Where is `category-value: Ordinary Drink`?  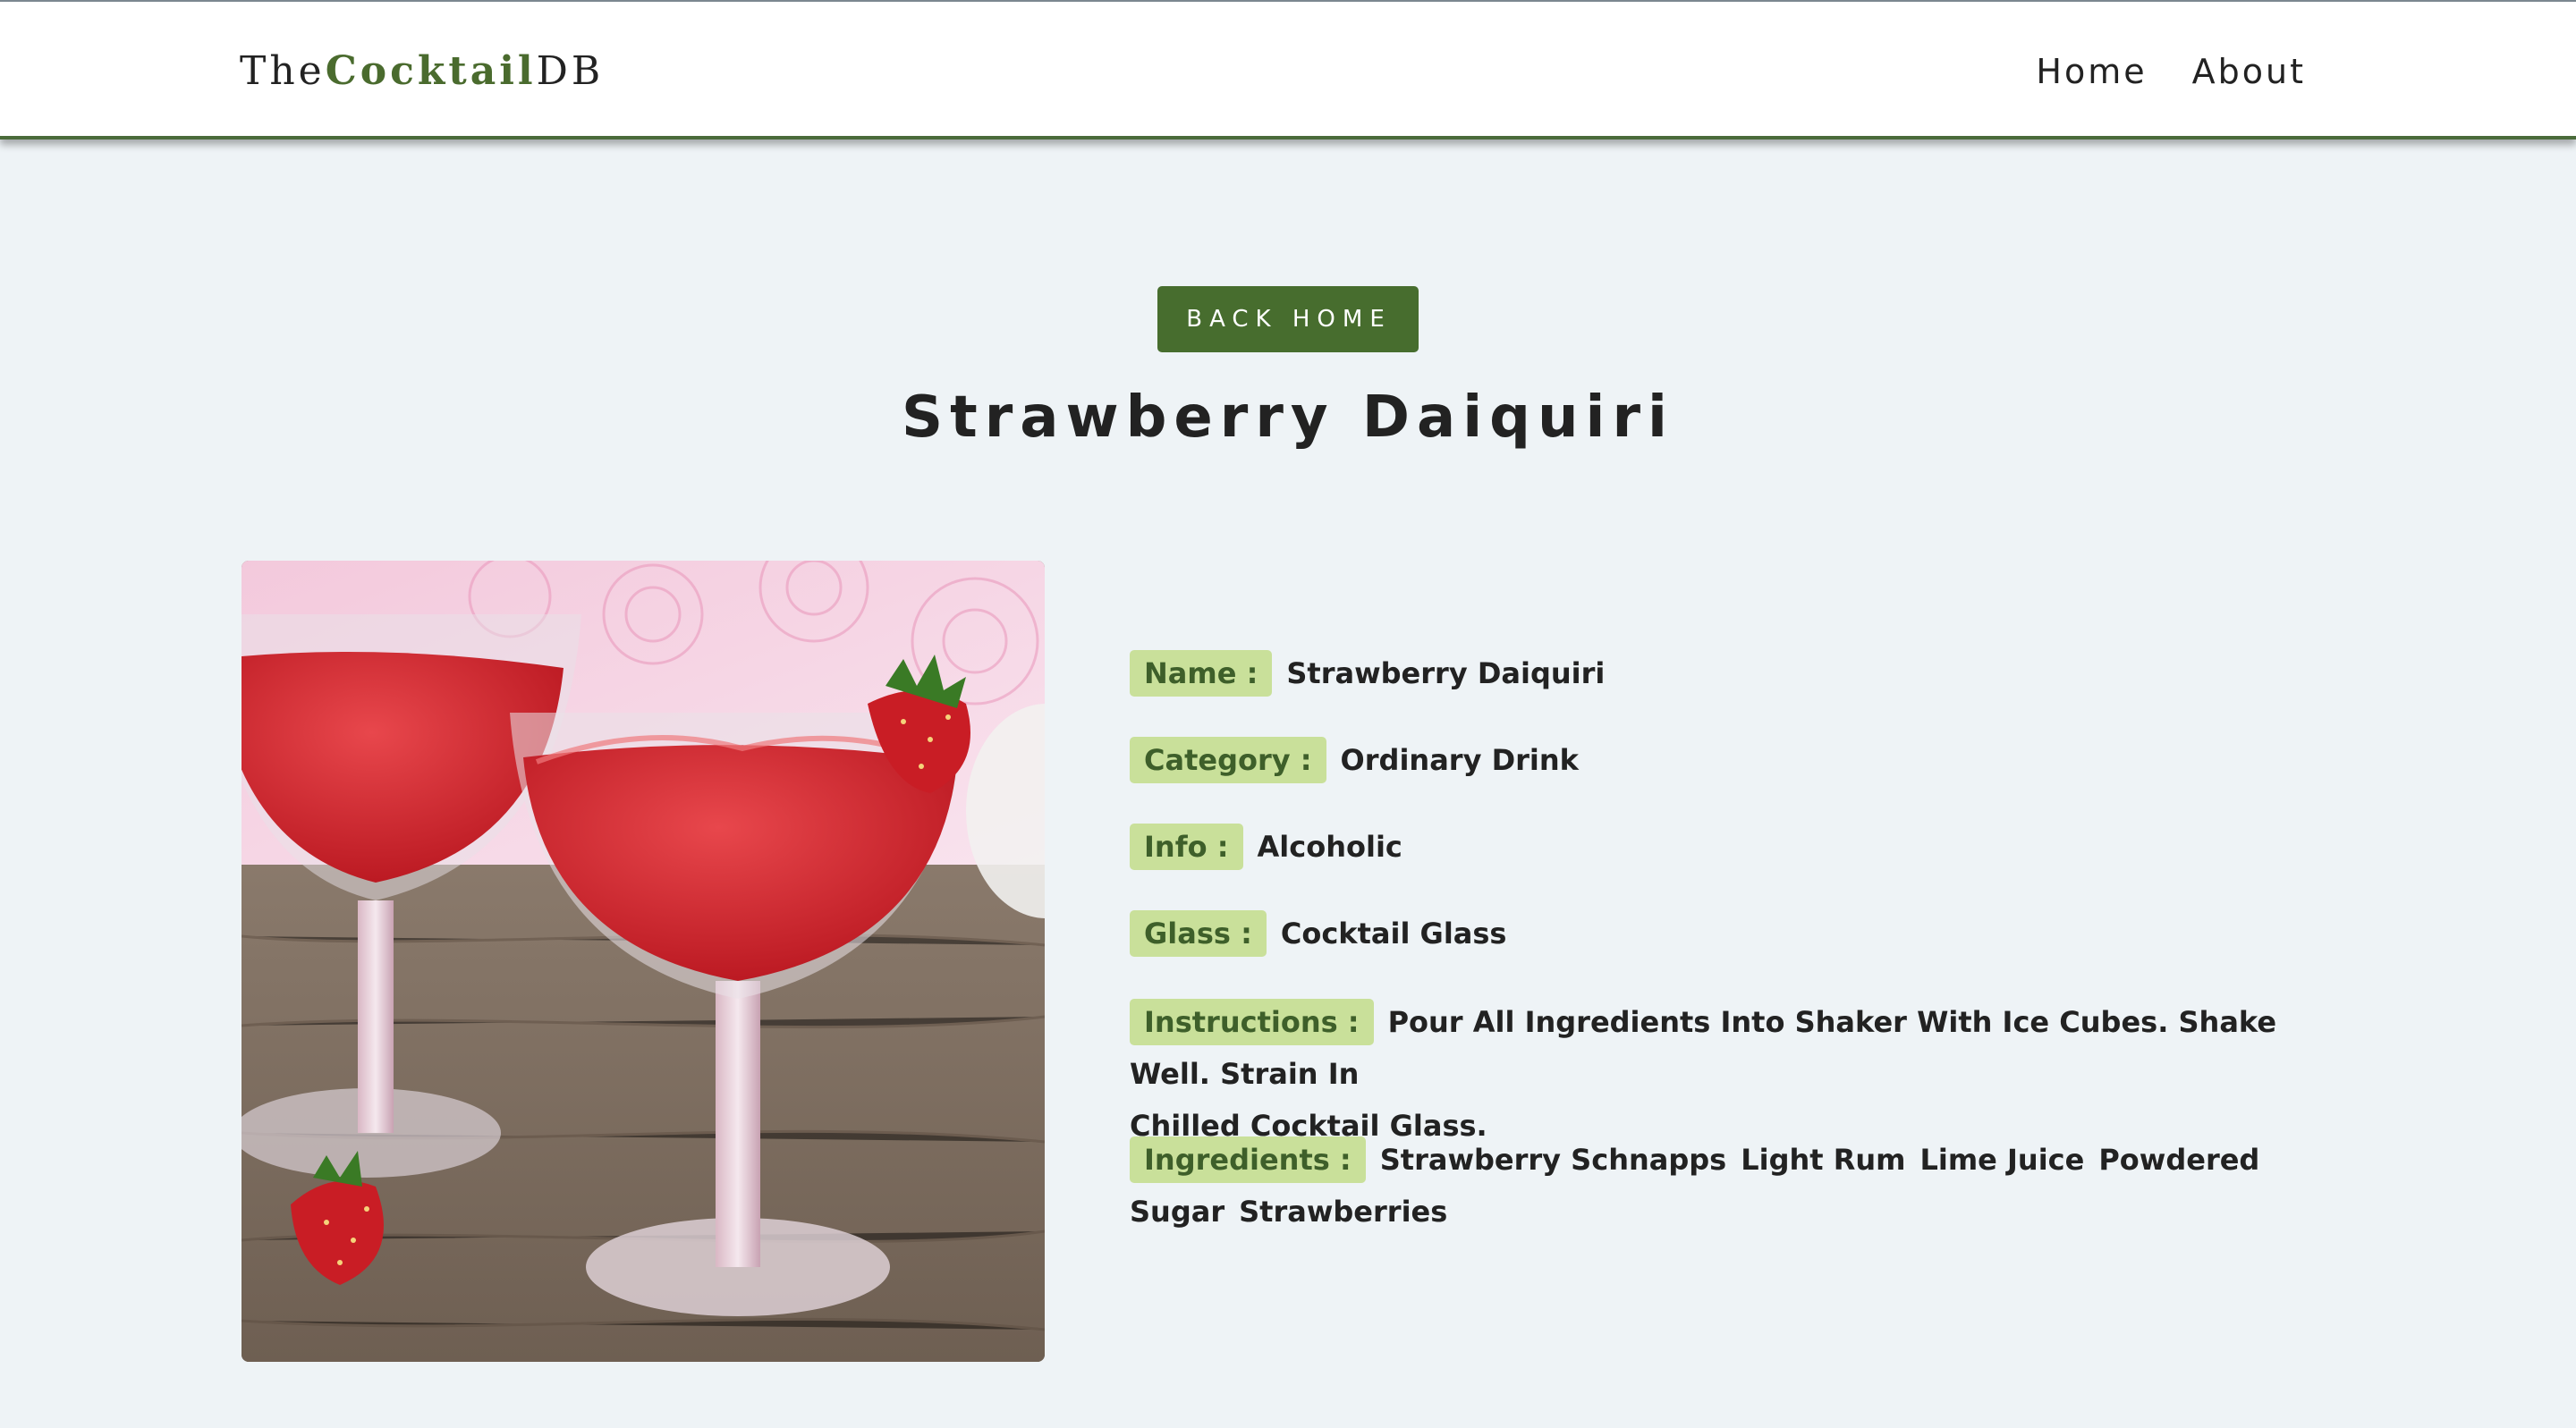
category-value: Ordinary Drink is located at coordinates (1459, 760).